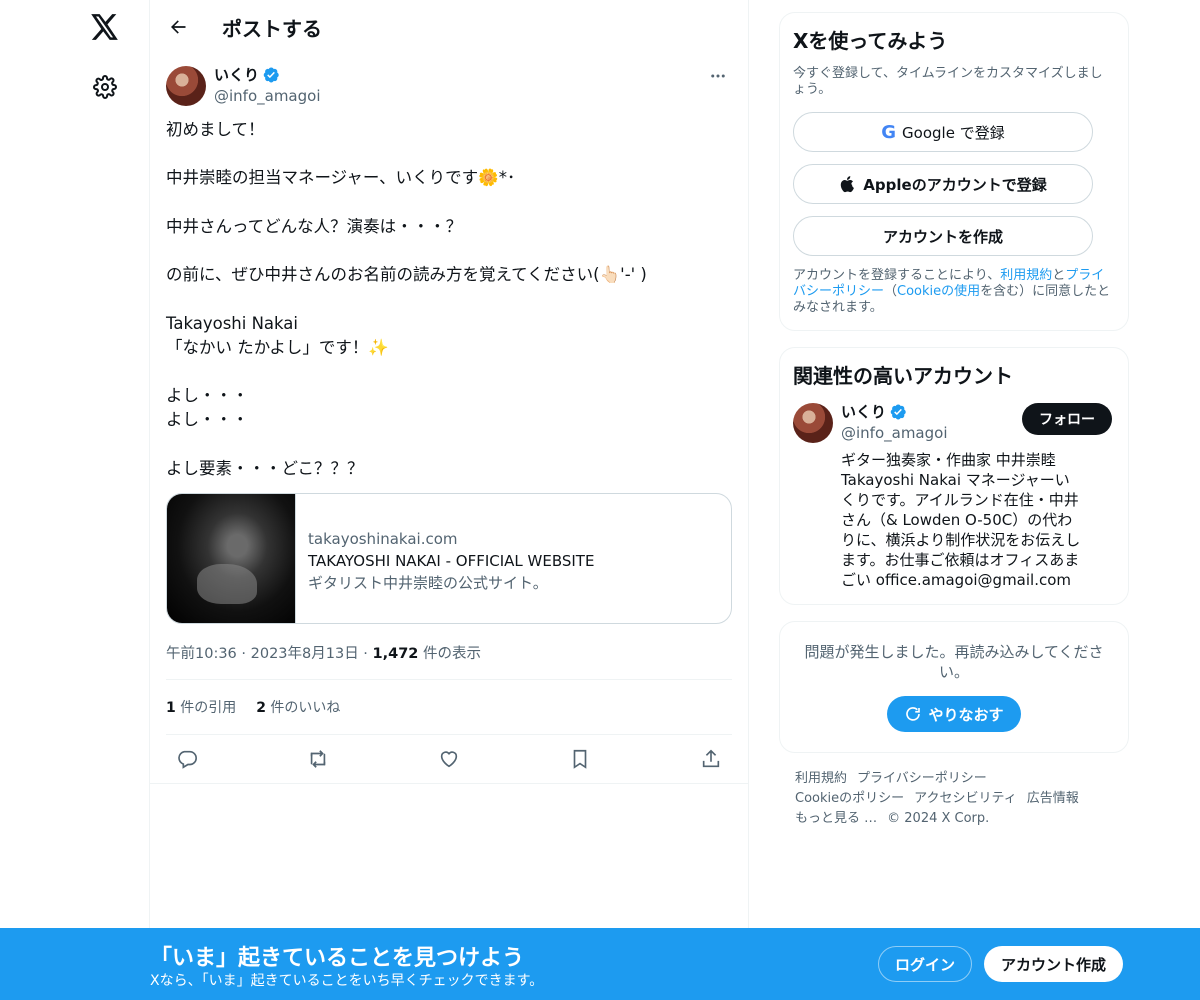 This screenshot has height=1000, width=1200. I want to click on footer-accessibility: アクセシビリティ, so click(965, 798).